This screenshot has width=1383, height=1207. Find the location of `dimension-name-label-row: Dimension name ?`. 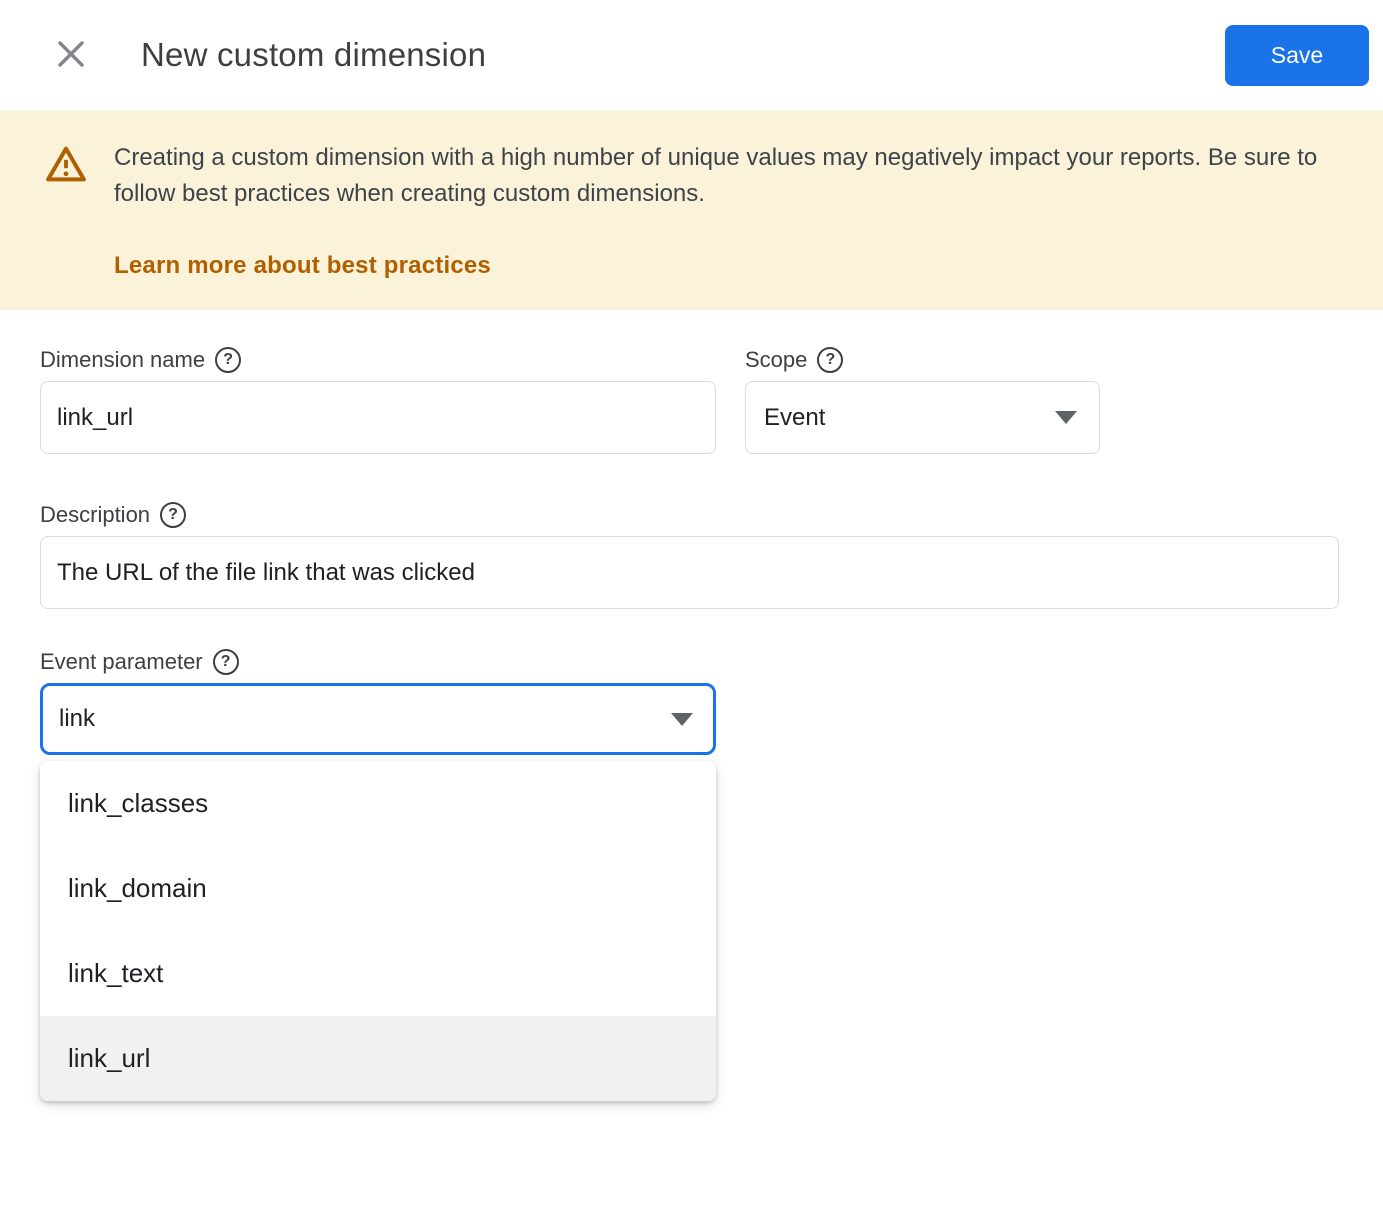

dimension-name-label-row: Dimension name ? is located at coordinates (378, 359).